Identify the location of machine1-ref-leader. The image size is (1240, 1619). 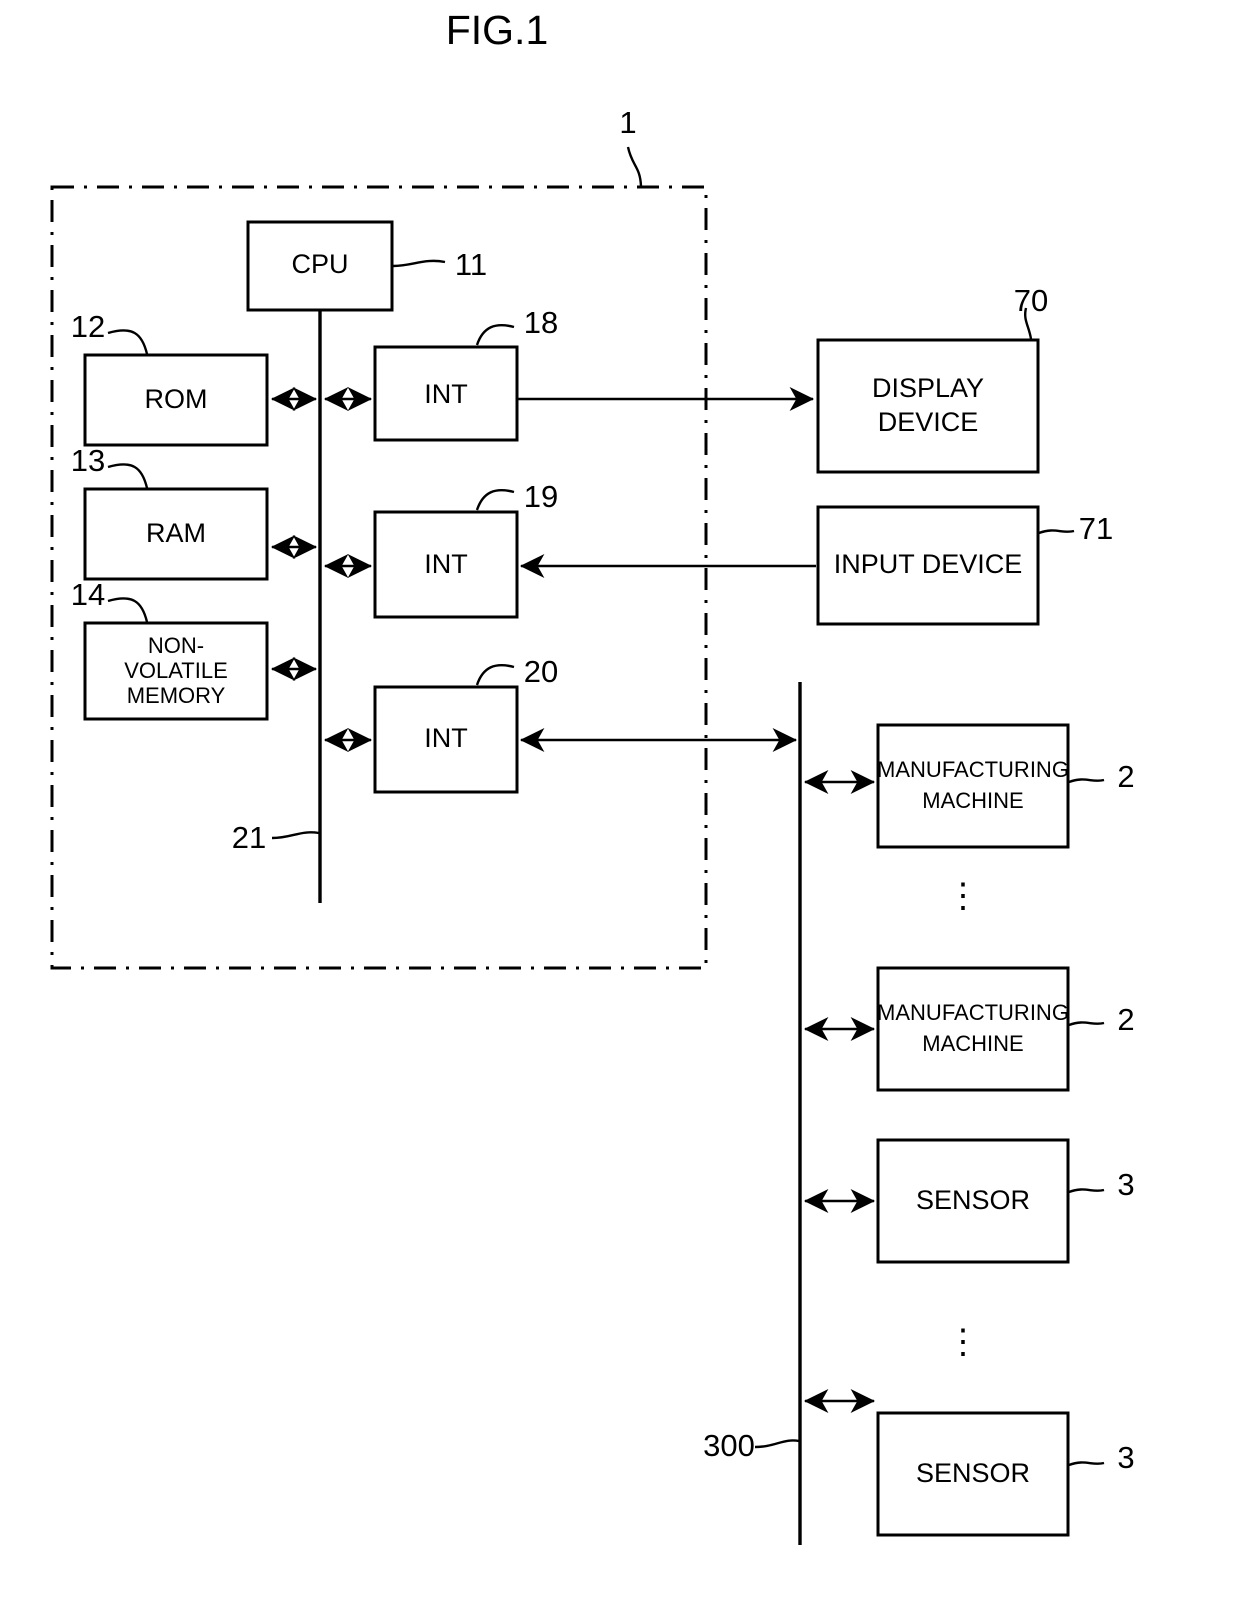
(1086, 781).